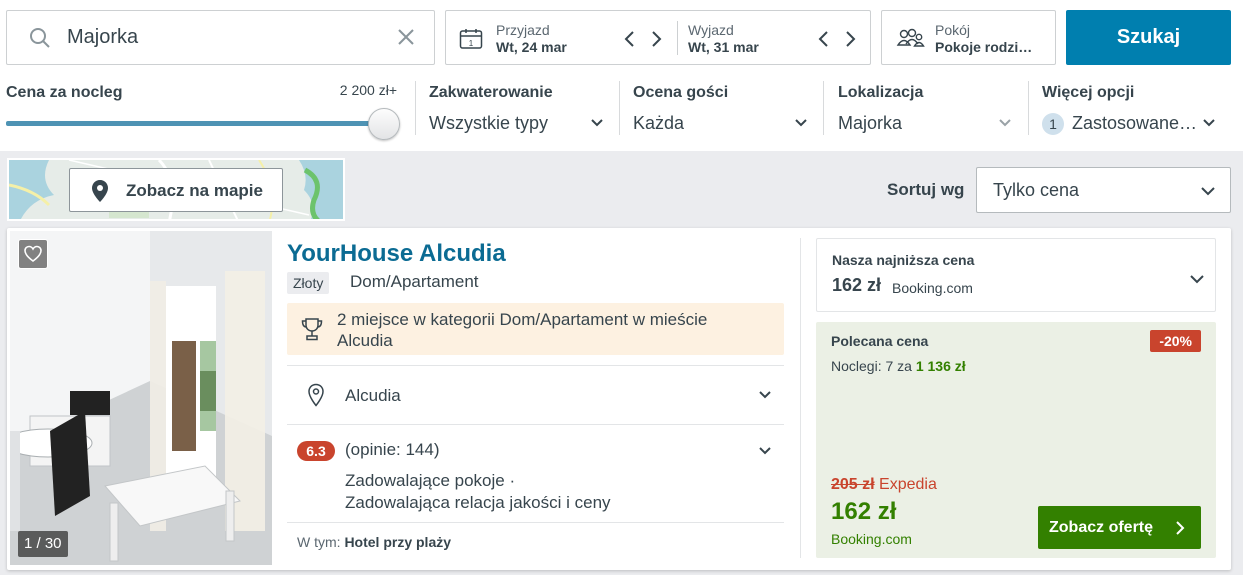 The width and height of the screenshot is (1243, 575). What do you see at coordinates (312, 329) in the screenshot?
I see `trophy-icon` at bounding box center [312, 329].